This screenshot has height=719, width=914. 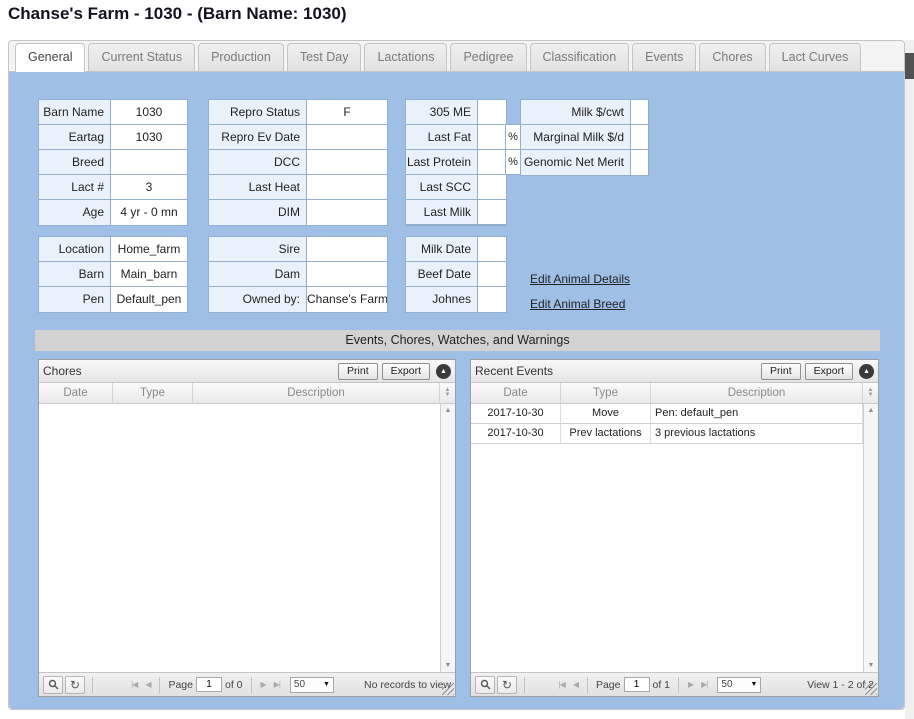 What do you see at coordinates (241, 57) in the screenshot?
I see `tab-production: Production` at bounding box center [241, 57].